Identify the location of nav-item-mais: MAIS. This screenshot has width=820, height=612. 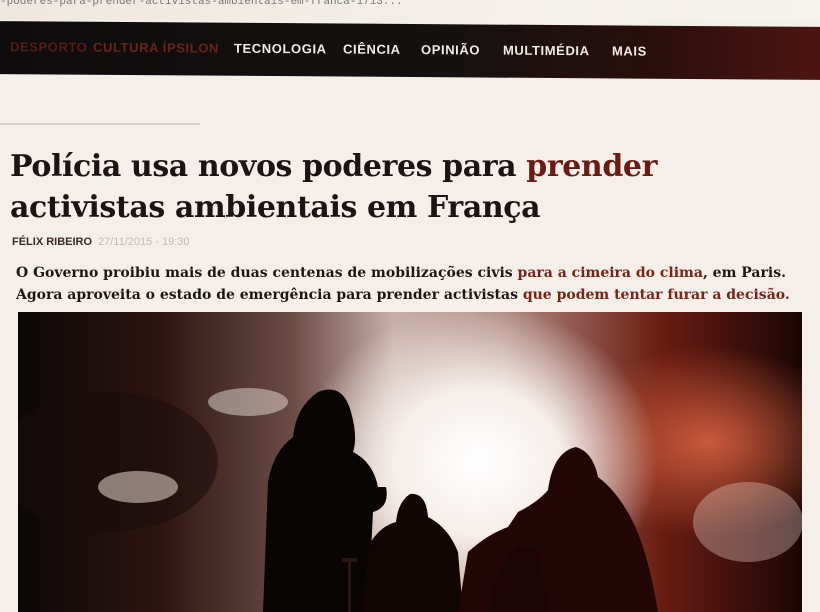
(629, 50).